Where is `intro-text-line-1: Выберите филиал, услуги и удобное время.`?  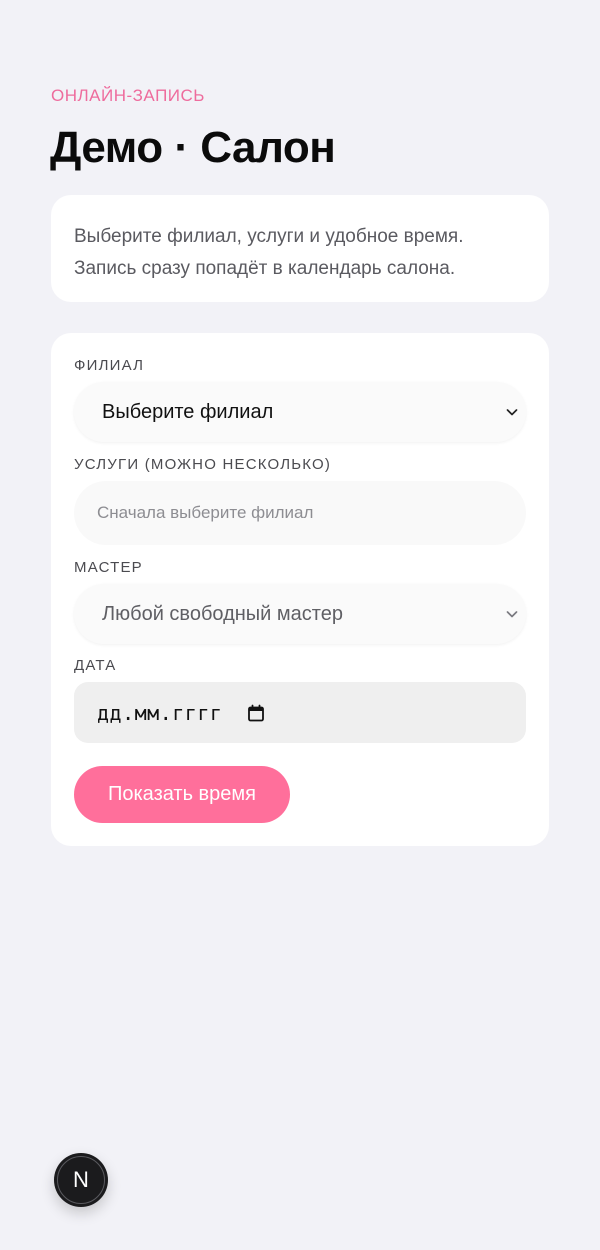
intro-text-line-1: Выберите филиал, услуги и удобное время. is located at coordinates (269, 236).